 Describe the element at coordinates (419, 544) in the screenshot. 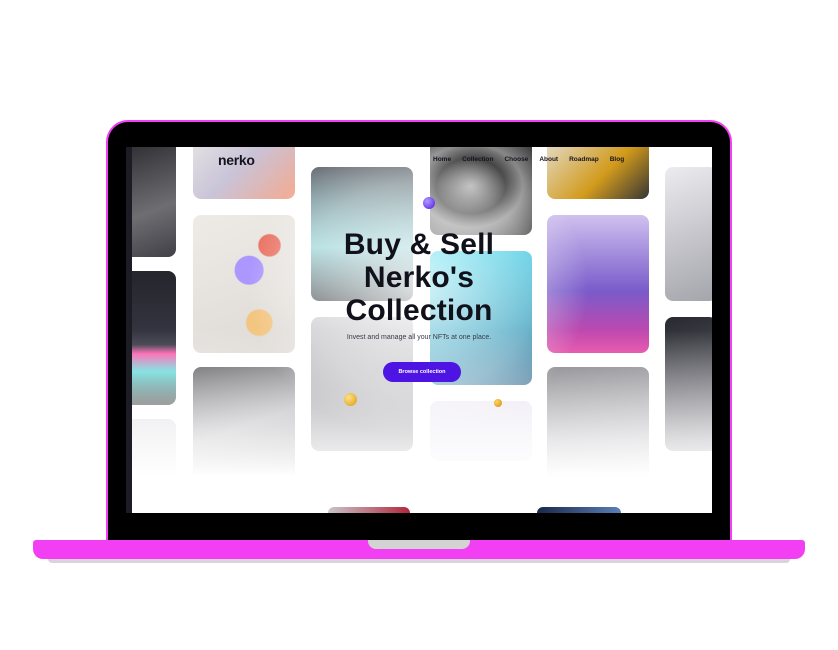

I see `laptop-hinge-notch` at that location.